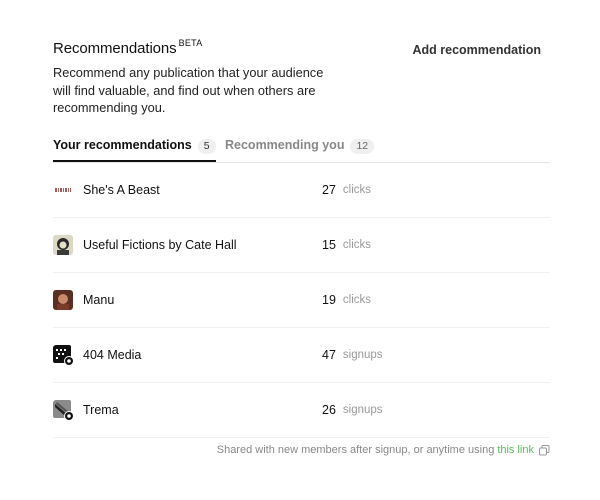  What do you see at coordinates (63, 410) in the screenshot?
I see `trema-logo-icon` at bounding box center [63, 410].